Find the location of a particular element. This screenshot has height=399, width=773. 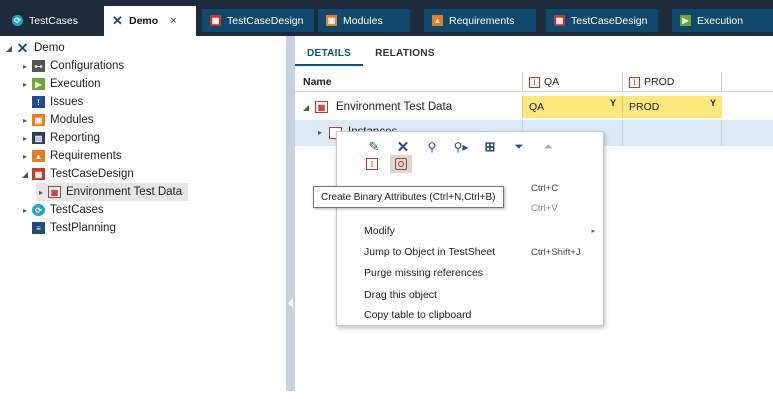

tree-label: Reporting is located at coordinates (75, 138).